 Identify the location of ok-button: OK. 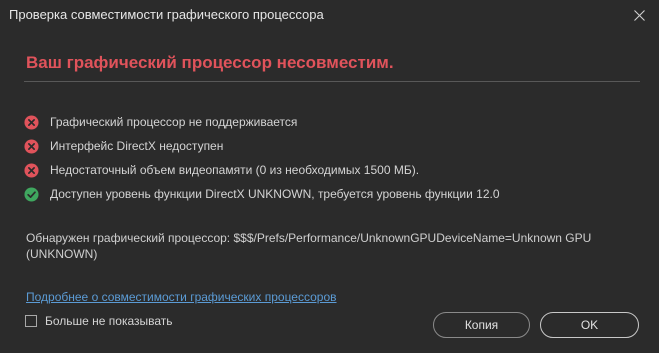
(589, 325).